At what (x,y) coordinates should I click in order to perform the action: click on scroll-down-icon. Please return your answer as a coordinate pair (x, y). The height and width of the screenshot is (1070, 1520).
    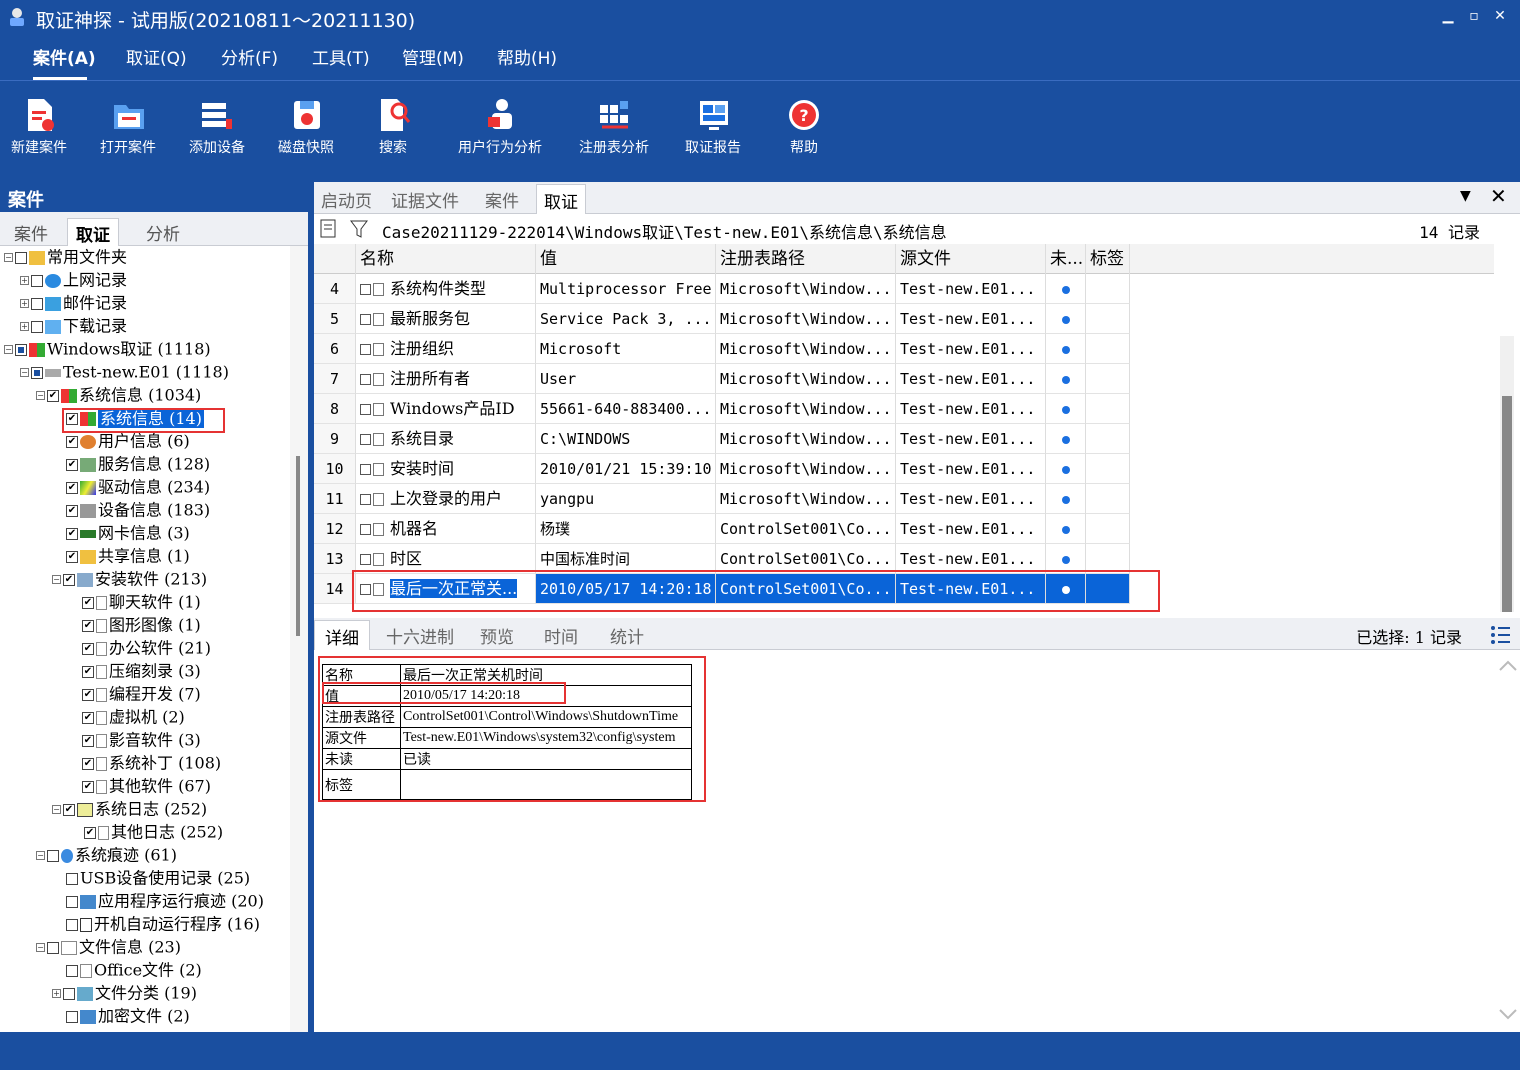
    Looking at the image, I should click on (1508, 1015).